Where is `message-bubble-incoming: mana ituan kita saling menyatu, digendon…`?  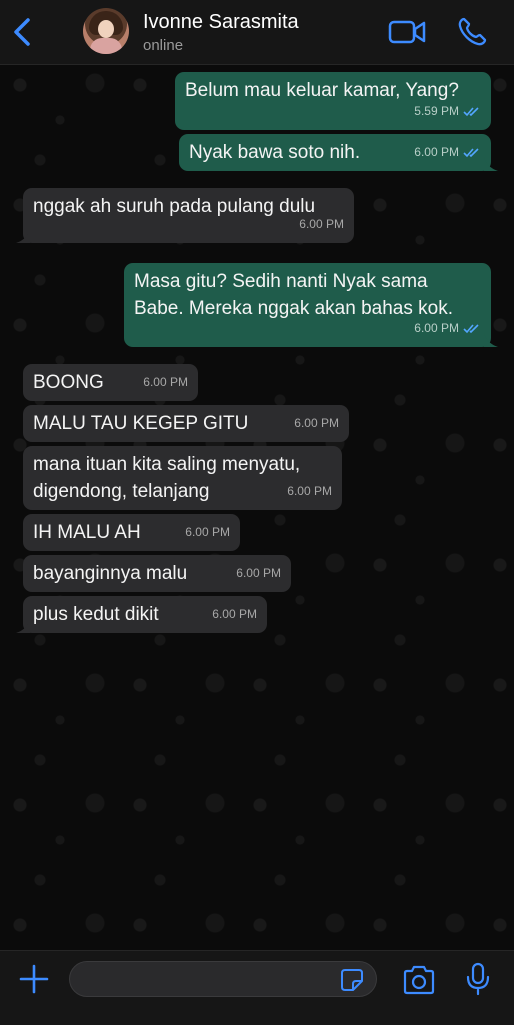 message-bubble-incoming: mana ituan kita saling menyatu, digendon… is located at coordinates (182, 478).